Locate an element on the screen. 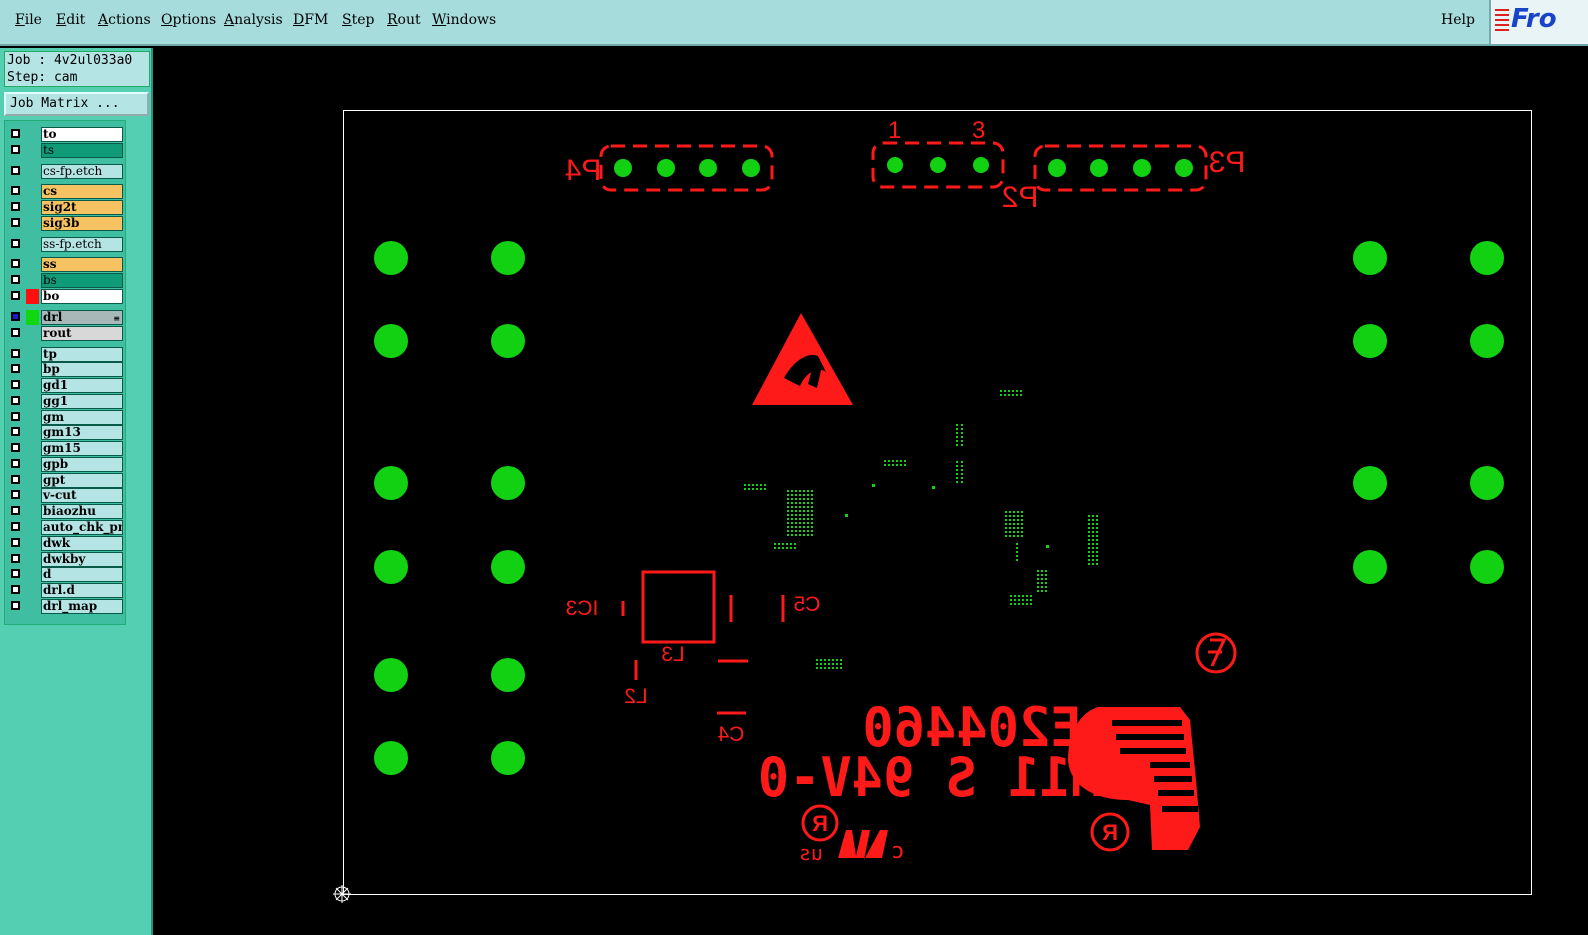 This screenshot has width=1588, height=935. layer-row-bs: bs is located at coordinates (66, 280).